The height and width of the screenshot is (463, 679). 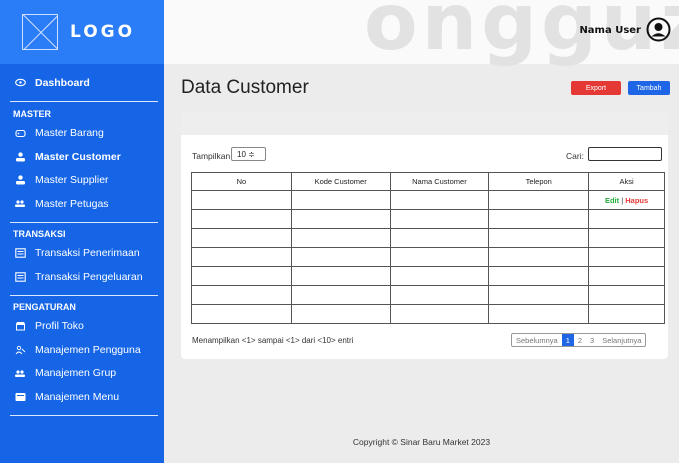 I want to click on sidebar-item-manajemen-pengguna: Manajemen Pengguna, so click(x=82, y=350).